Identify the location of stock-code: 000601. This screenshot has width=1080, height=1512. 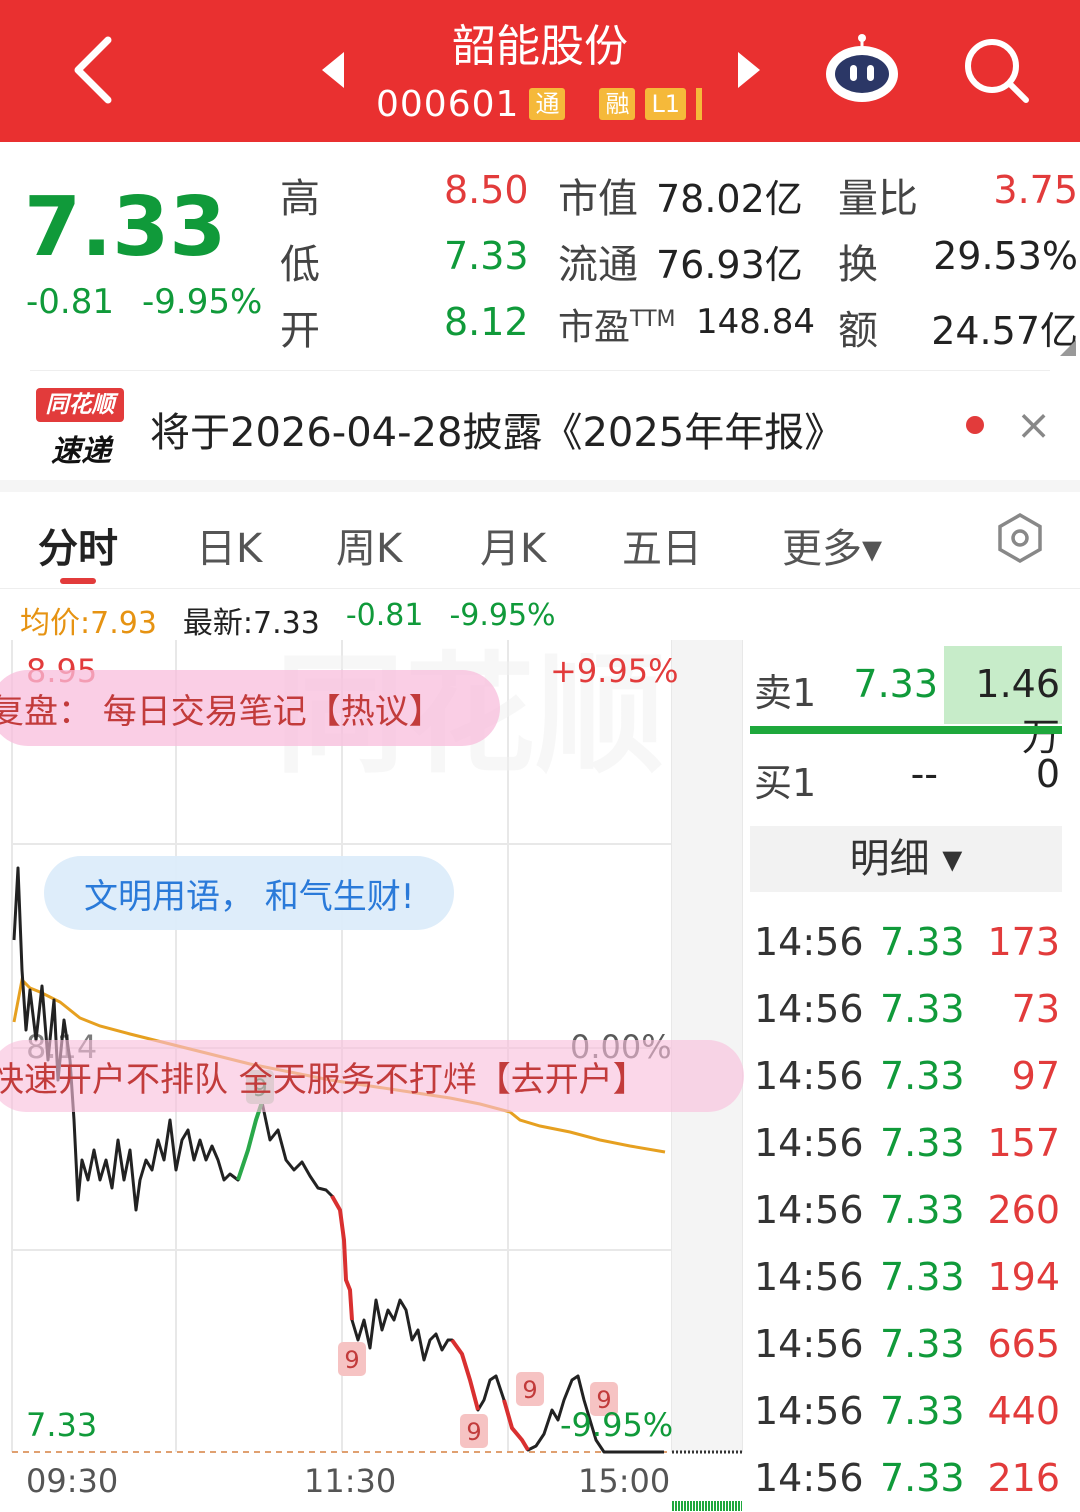
(448, 104).